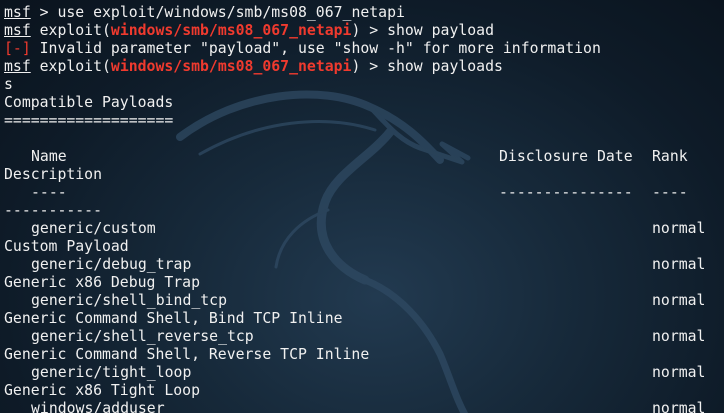  I want to click on header-disclosure-date: Disclosure Date, so click(566, 156).